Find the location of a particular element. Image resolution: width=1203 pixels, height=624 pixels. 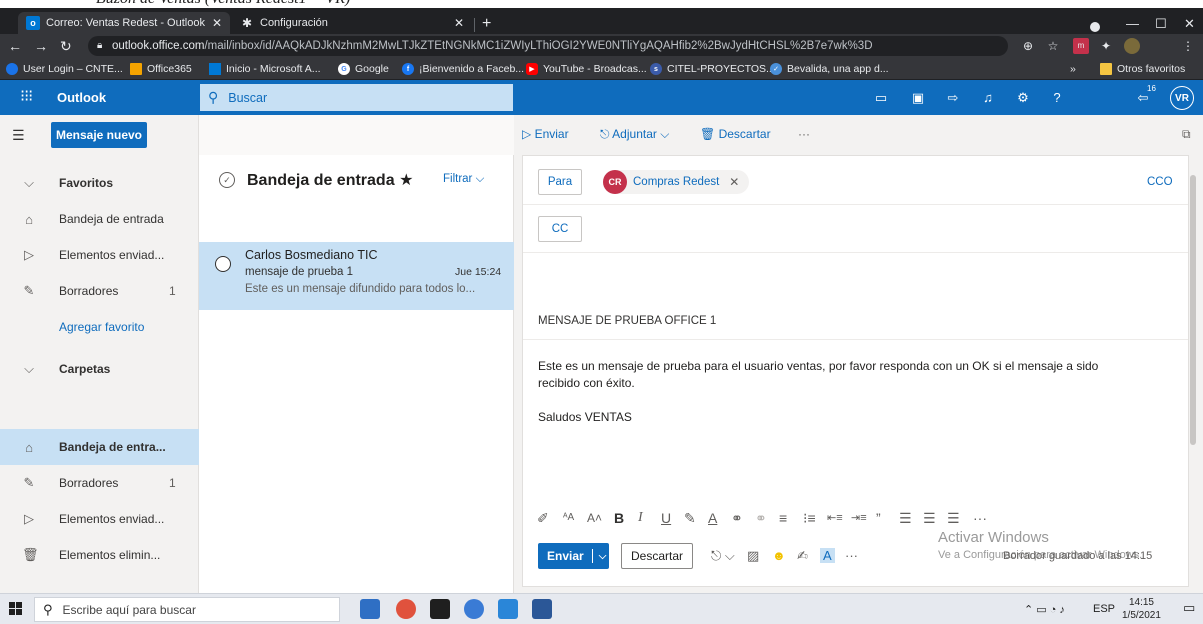

font-color-icon: A is located at coordinates (712, 518).